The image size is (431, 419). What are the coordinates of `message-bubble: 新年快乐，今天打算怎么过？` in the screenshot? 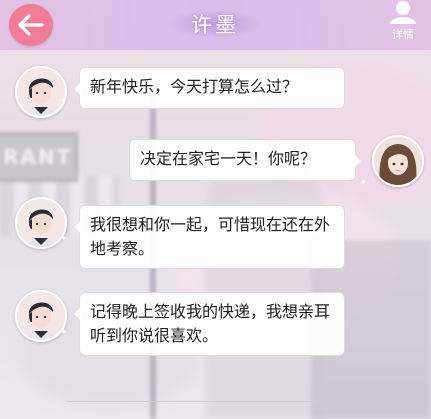 It's located at (209, 88).